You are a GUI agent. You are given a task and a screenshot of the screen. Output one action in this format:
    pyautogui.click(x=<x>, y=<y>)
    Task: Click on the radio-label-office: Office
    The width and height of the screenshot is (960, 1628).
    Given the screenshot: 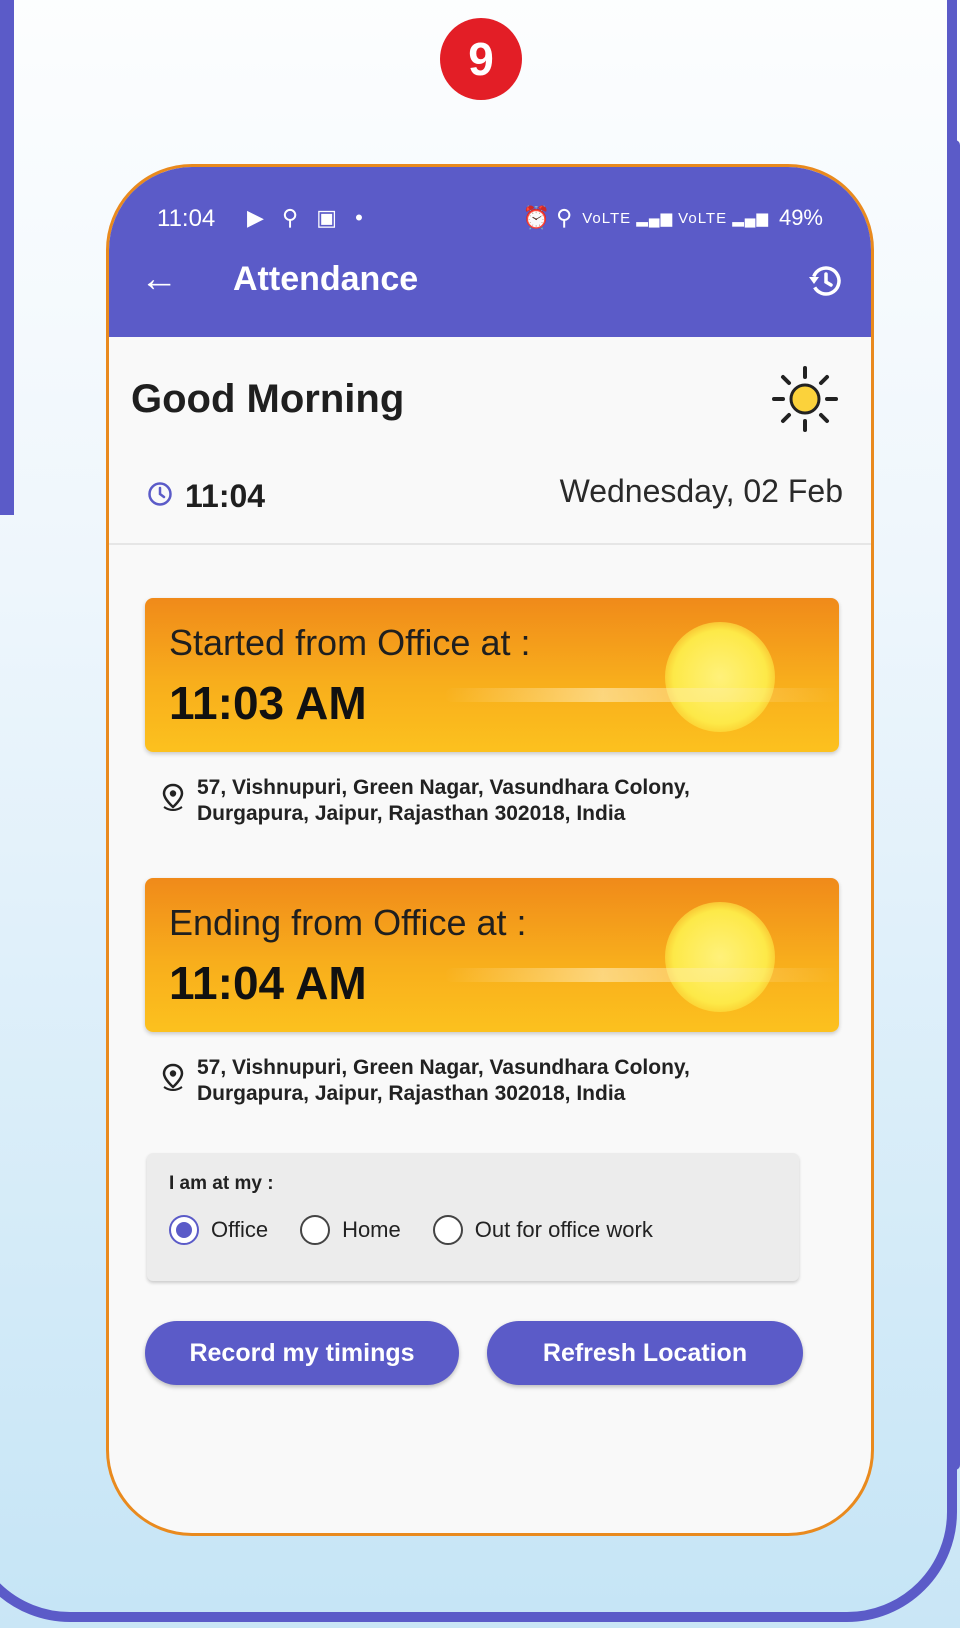 What is the action you would take?
    pyautogui.click(x=240, y=1229)
    